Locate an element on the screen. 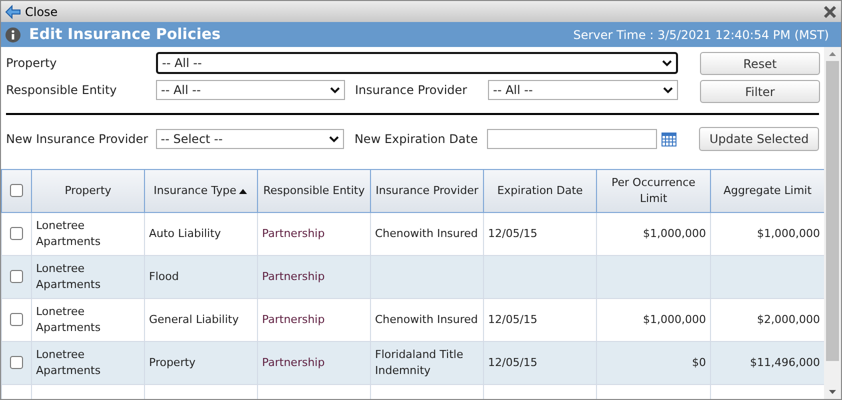 This screenshot has width=842, height=400. filter-button: Filter is located at coordinates (760, 91).